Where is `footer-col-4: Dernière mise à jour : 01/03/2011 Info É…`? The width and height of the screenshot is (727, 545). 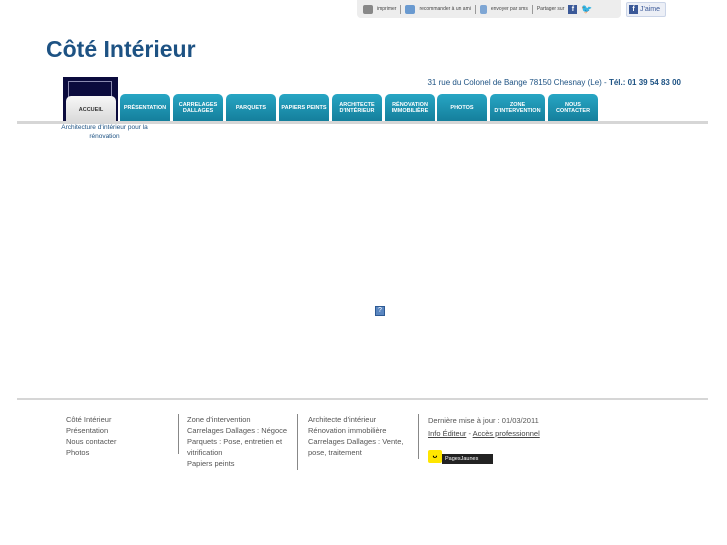
footer-col-4: Dernière mise à jour : 01/03/2011 Info É… is located at coordinates (484, 427).